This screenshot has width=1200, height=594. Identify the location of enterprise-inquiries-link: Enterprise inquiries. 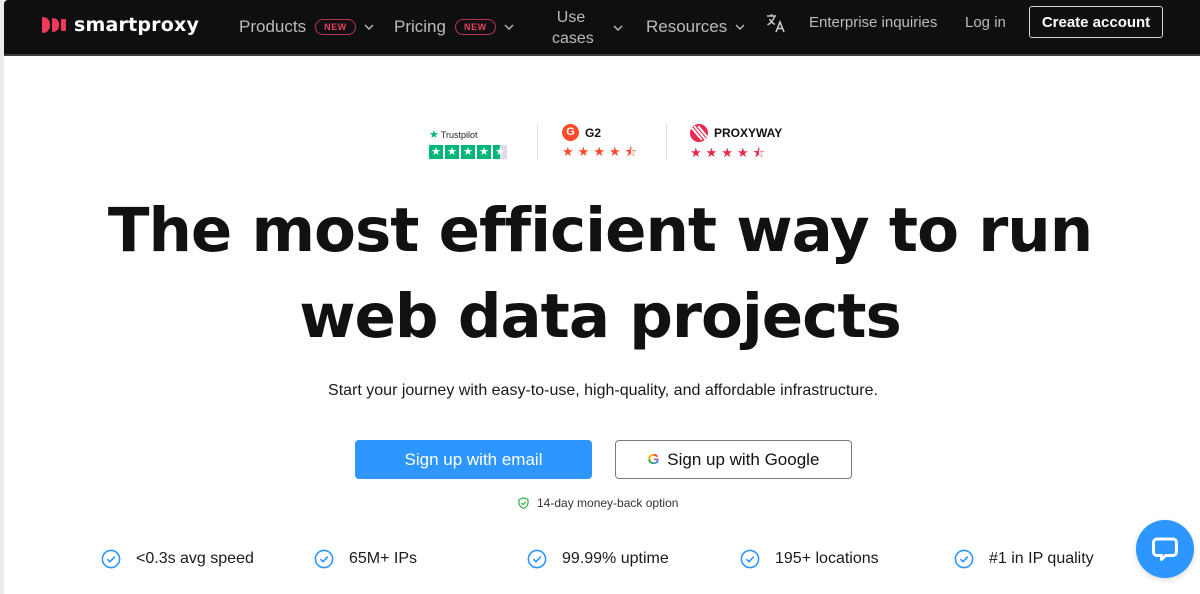
(873, 22).